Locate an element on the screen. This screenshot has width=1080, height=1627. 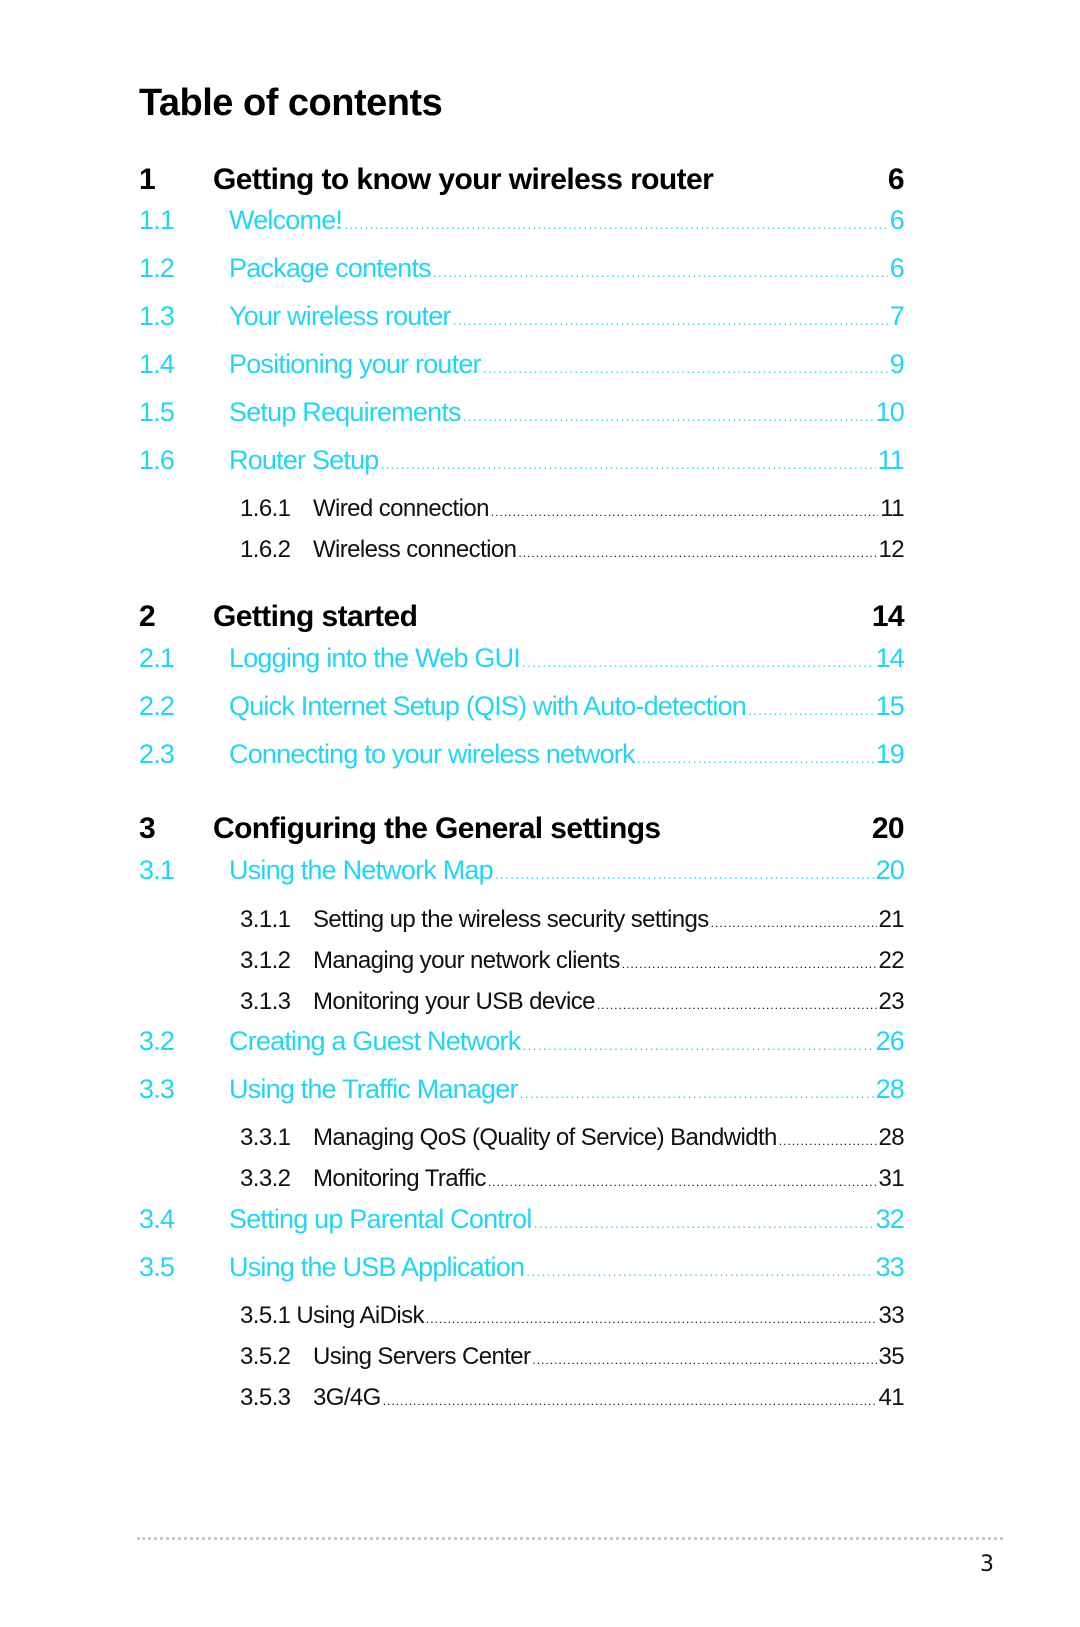
section-link: Using the USB Application is located at coordinates (377, 1267).